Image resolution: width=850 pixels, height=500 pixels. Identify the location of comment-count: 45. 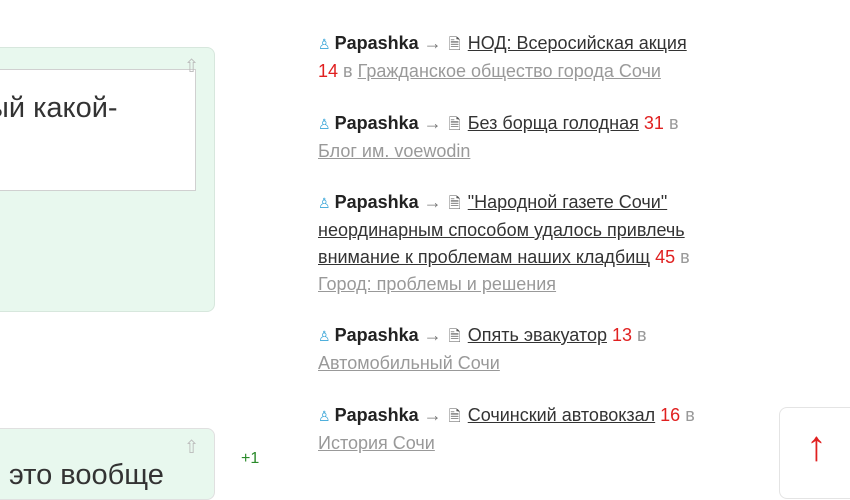
(665, 257).